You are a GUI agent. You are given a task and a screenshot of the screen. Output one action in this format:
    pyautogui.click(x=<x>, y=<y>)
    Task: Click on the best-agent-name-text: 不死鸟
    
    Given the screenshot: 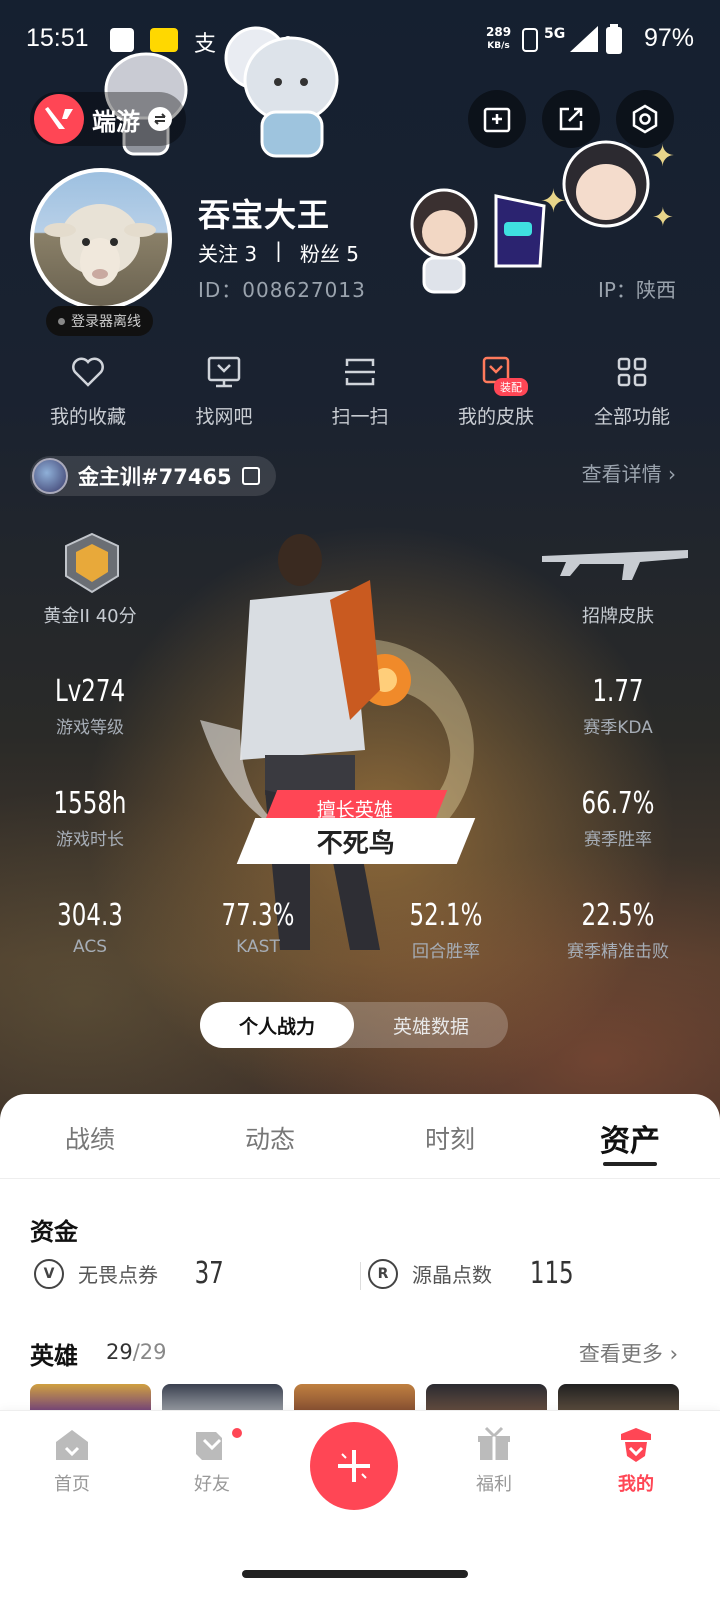 What is the action you would take?
    pyautogui.click(x=355, y=843)
    